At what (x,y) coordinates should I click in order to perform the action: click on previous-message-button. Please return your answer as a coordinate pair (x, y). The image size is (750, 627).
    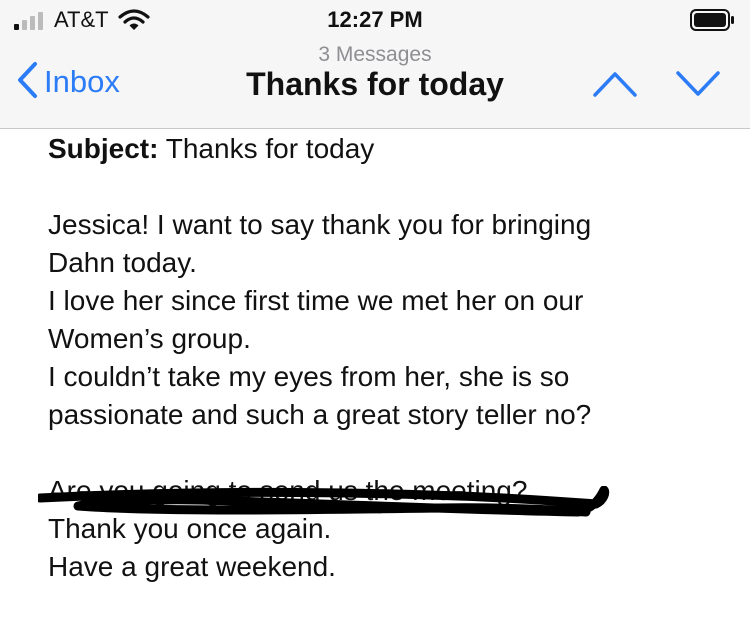
    Looking at the image, I should click on (615, 86).